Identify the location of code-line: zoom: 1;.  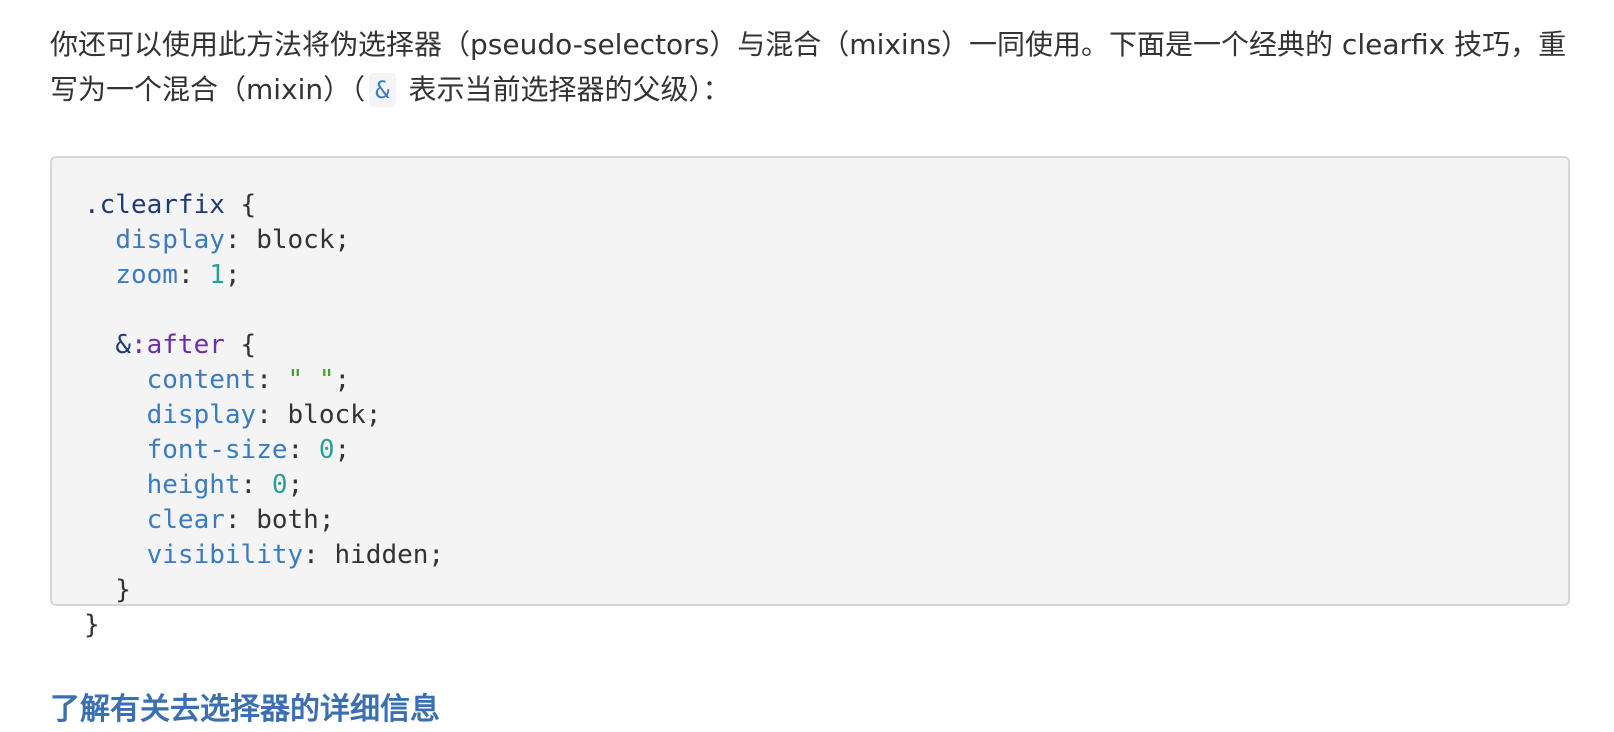
(810, 275).